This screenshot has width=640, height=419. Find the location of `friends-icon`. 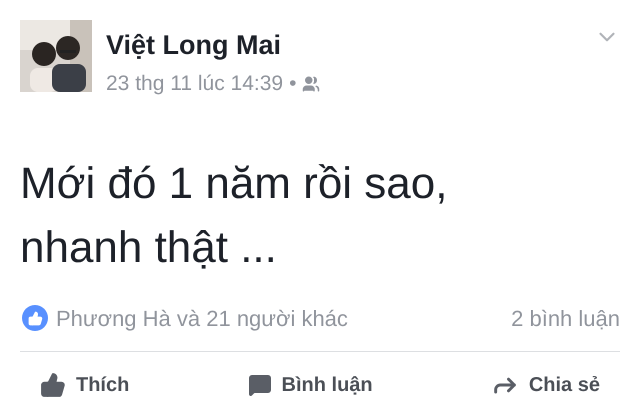

friends-icon is located at coordinates (311, 83).